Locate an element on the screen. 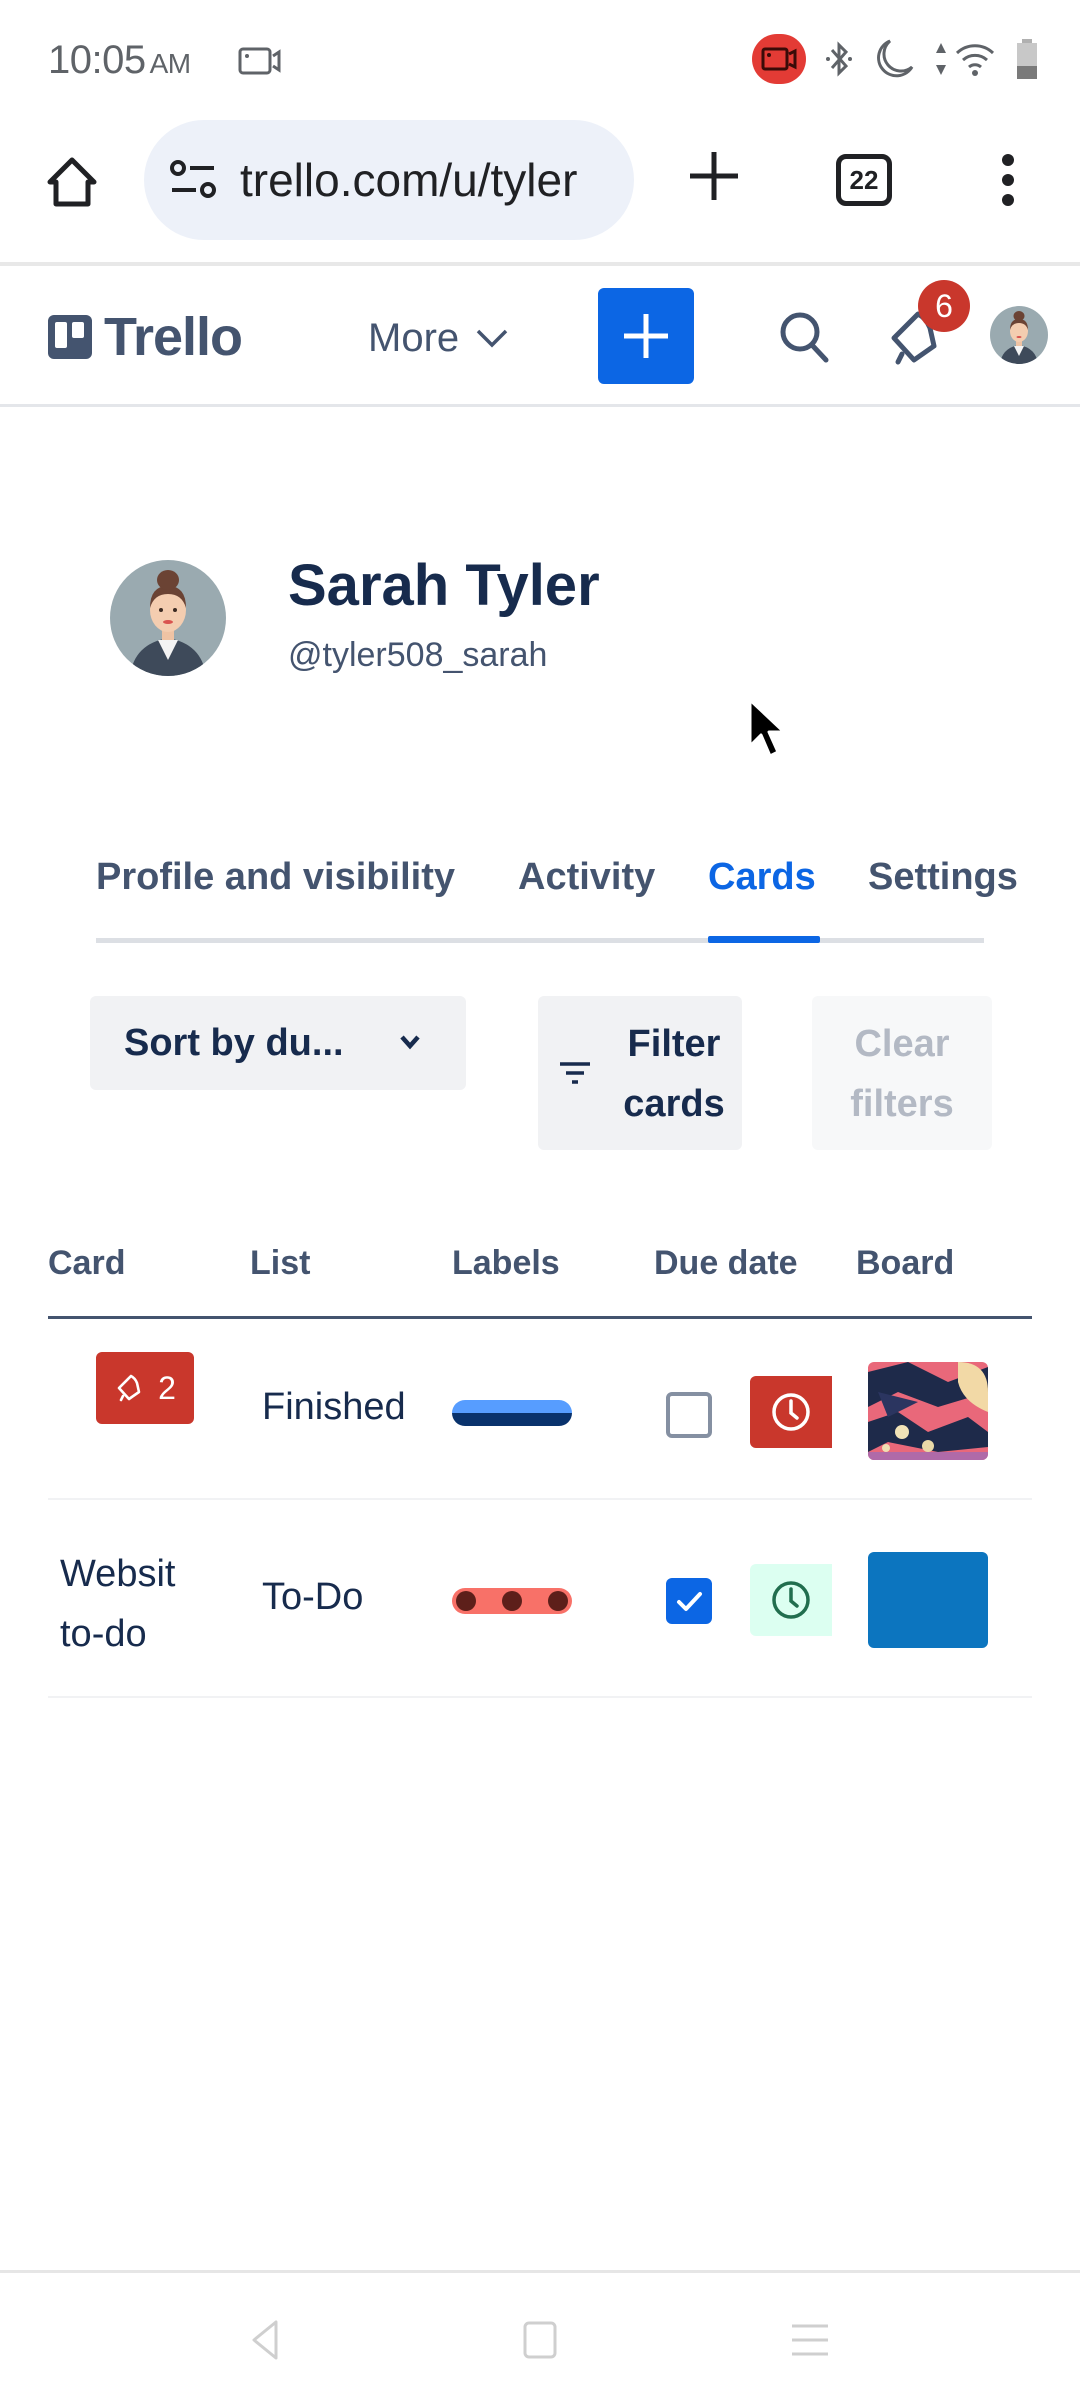 Image resolution: width=1080 pixels, height=2400 pixels. address-bar: trello.com/u/tyler is located at coordinates (389, 180).